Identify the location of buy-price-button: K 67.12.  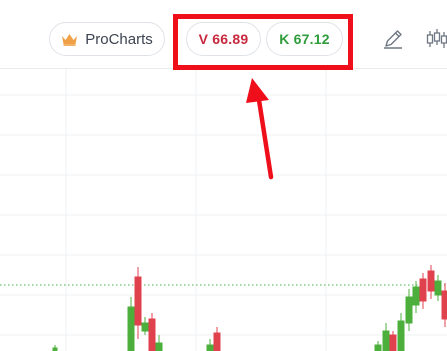
(304, 39).